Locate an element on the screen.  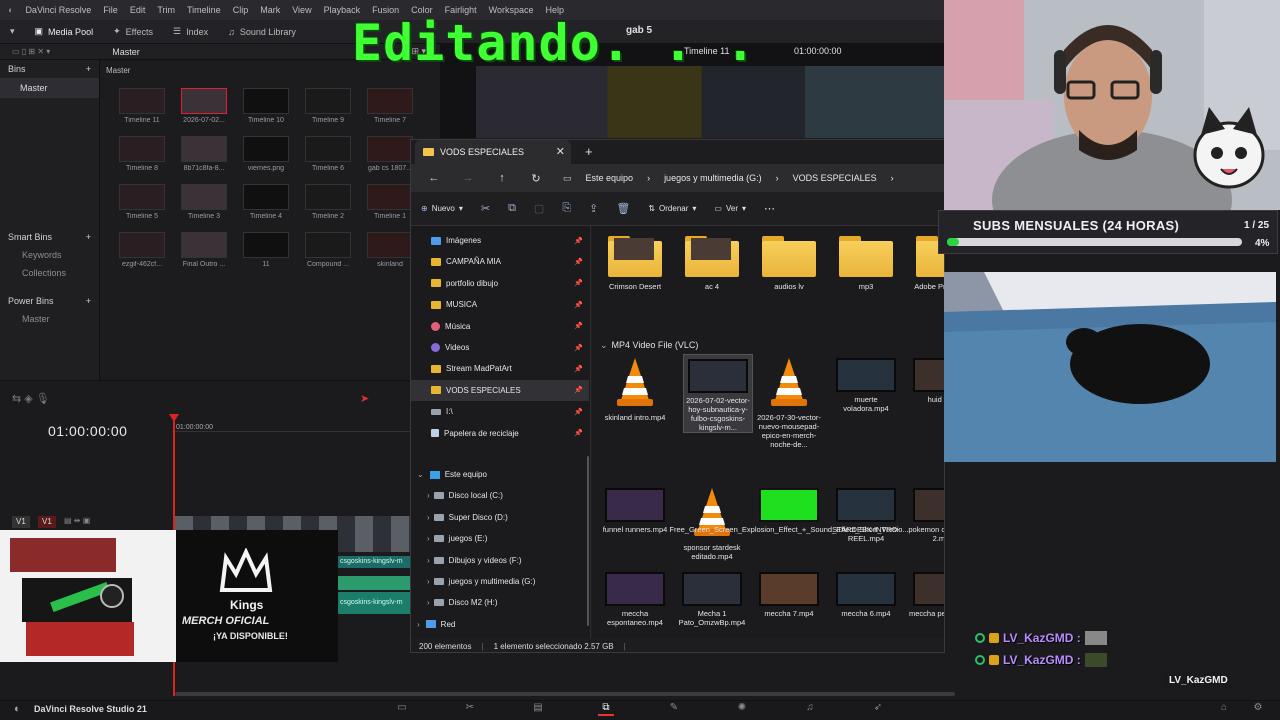
nav-drive: › Disco M2 (H:) is located at coordinates (500, 602).